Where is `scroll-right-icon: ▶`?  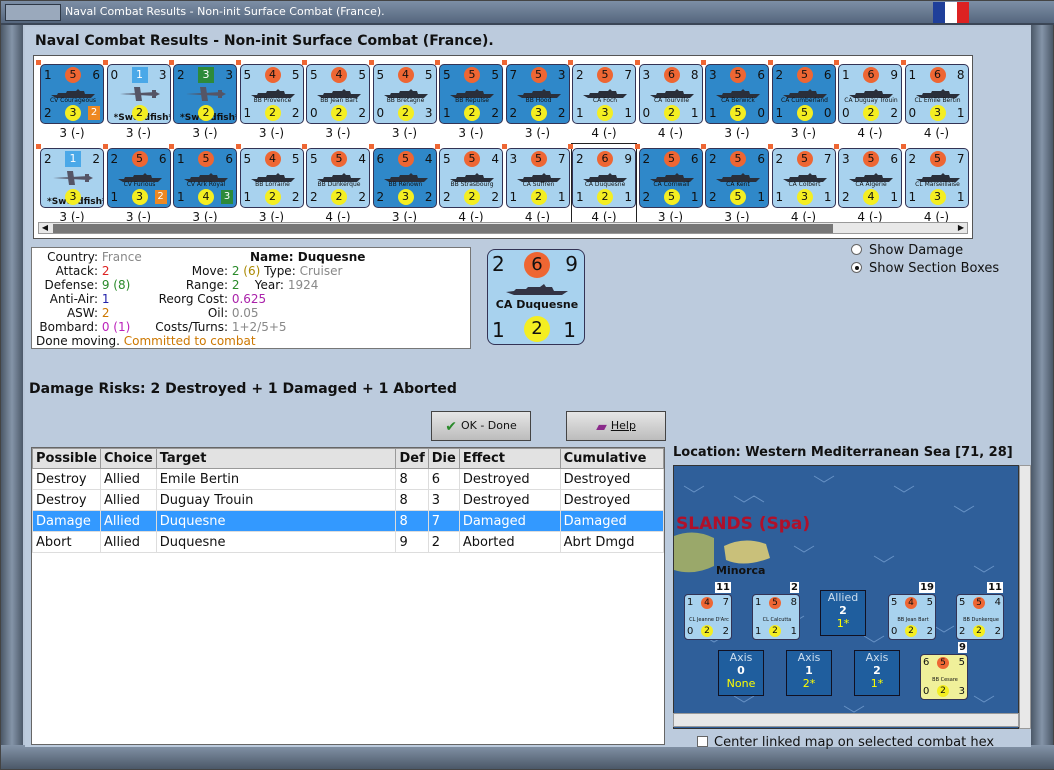 scroll-right-icon: ▶ is located at coordinates (961, 228).